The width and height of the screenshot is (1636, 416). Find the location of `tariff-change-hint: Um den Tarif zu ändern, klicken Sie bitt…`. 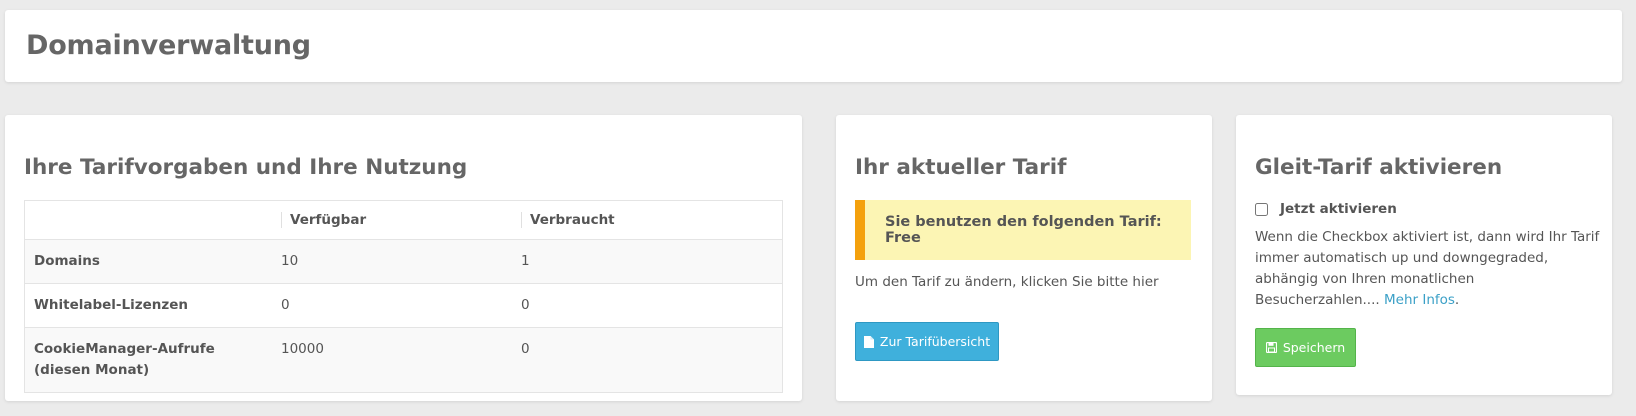

tariff-change-hint: Um den Tarif zu ändern, klicken Sie bitt… is located at coordinates (1007, 282).